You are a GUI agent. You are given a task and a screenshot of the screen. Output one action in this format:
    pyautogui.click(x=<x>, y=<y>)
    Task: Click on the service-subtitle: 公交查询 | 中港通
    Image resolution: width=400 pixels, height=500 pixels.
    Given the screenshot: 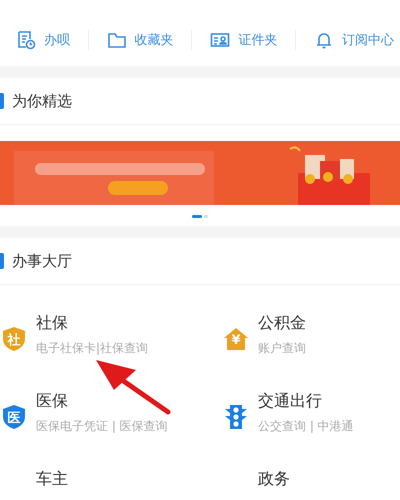 What is the action you would take?
    pyautogui.click(x=306, y=426)
    